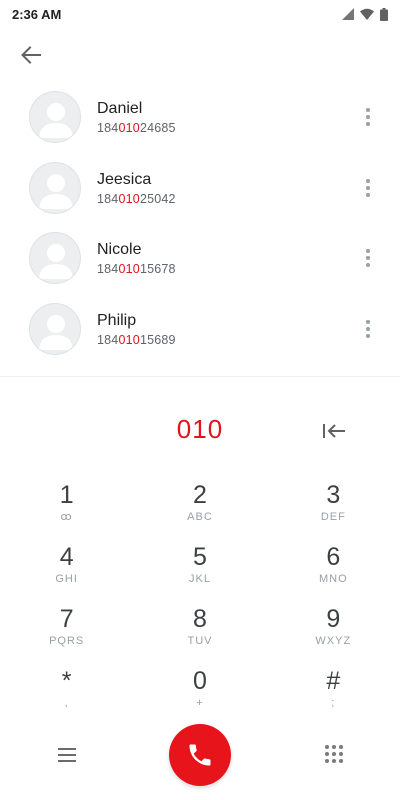 The image size is (400, 800). What do you see at coordinates (200, 188) in the screenshot?
I see `contact-row: Jeesica 18401025042` at bounding box center [200, 188].